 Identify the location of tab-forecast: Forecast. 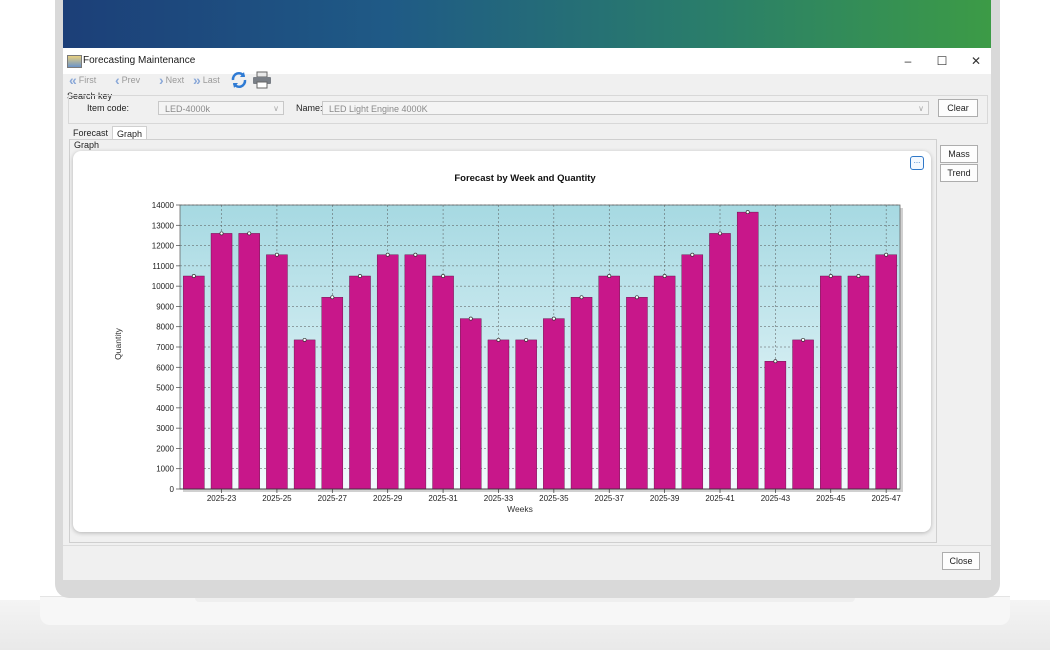
(90, 133).